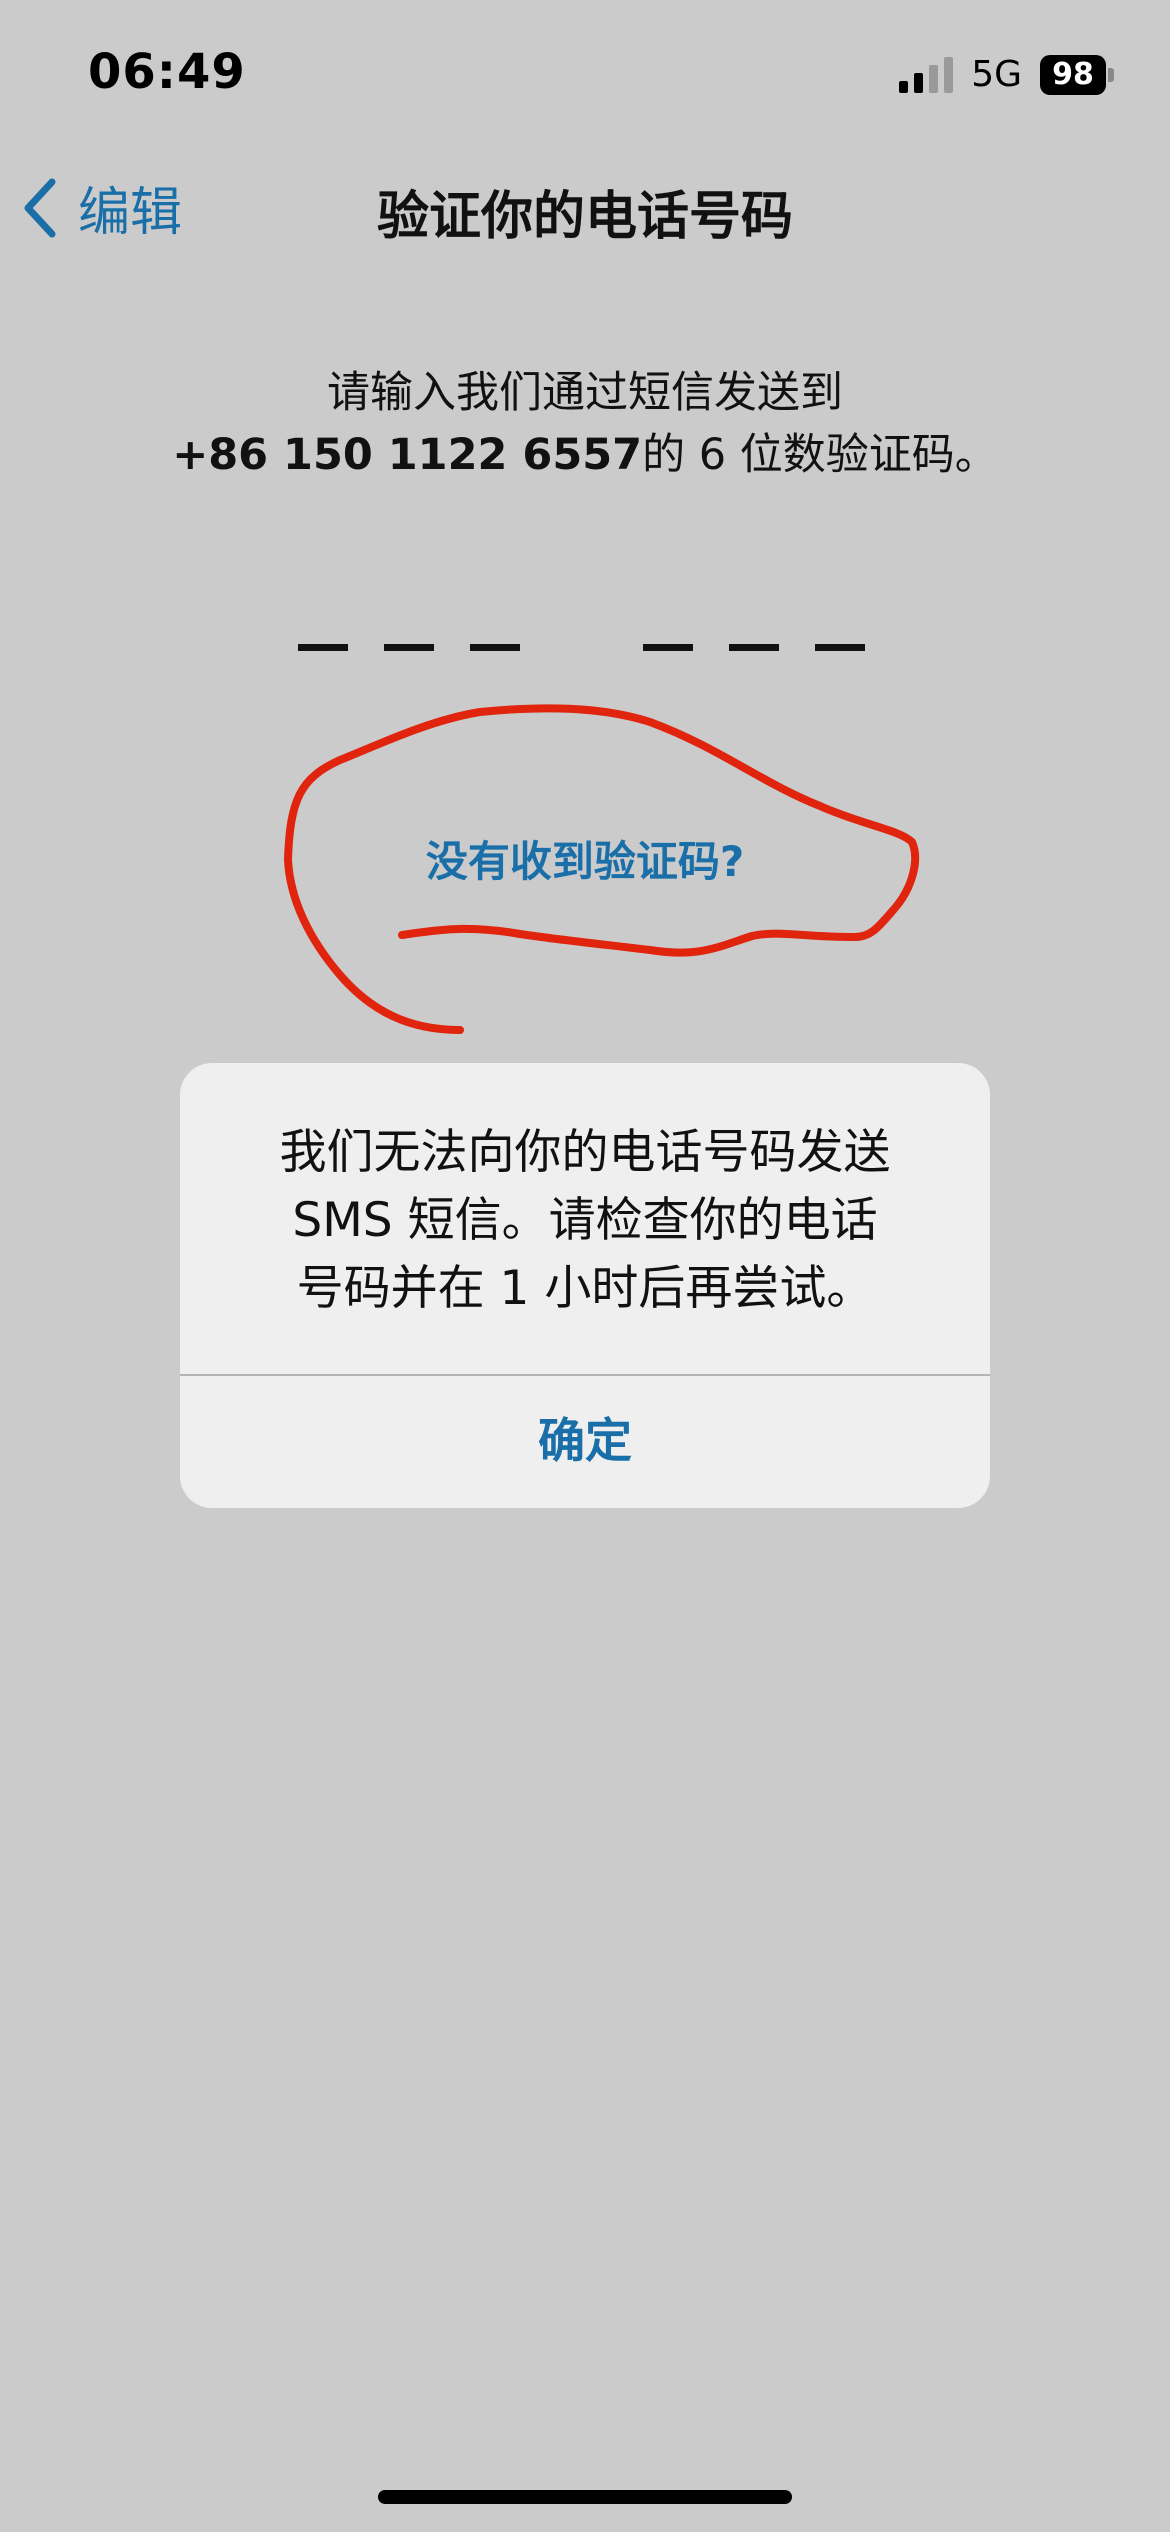 The height and width of the screenshot is (2532, 1170). What do you see at coordinates (996, 74) in the screenshot?
I see `network-type: 5G` at bounding box center [996, 74].